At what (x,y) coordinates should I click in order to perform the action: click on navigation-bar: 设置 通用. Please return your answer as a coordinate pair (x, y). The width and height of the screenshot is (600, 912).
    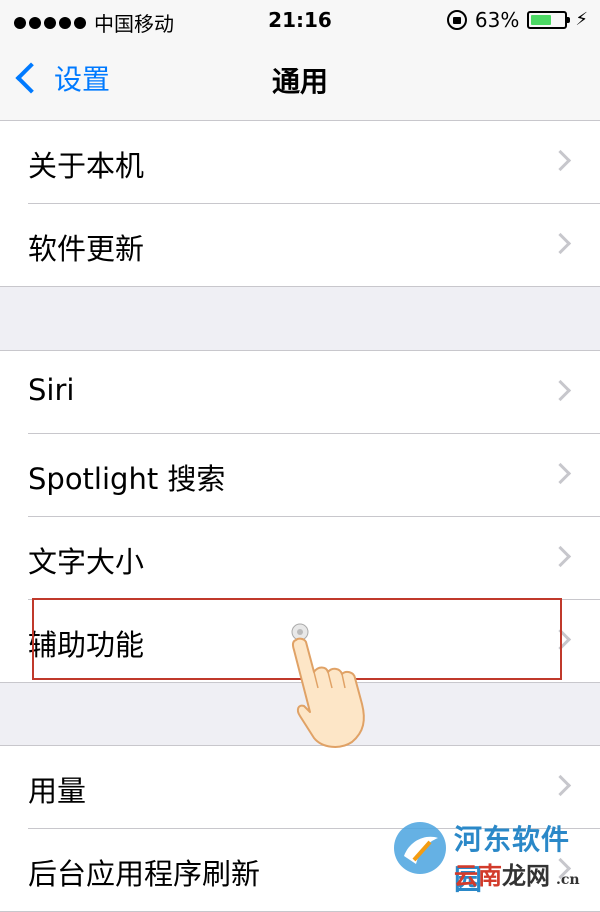
    Looking at the image, I should click on (300, 80).